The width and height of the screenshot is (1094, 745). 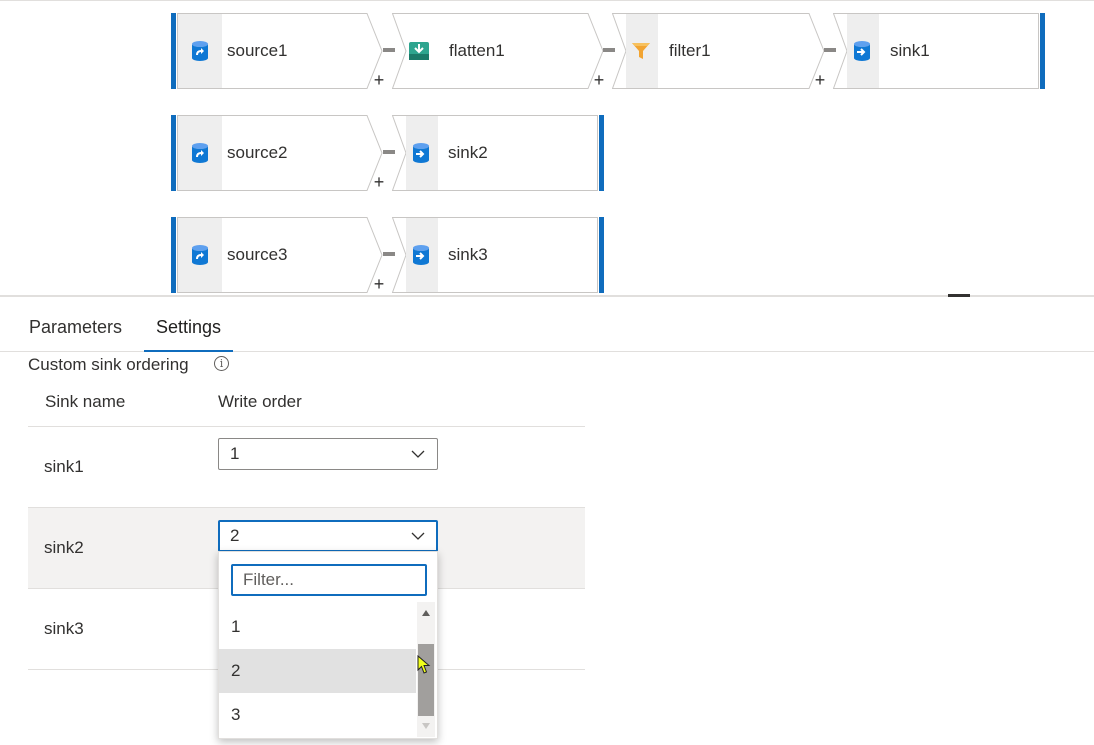 I want to click on sink-name: sink2, so click(x=64, y=547).